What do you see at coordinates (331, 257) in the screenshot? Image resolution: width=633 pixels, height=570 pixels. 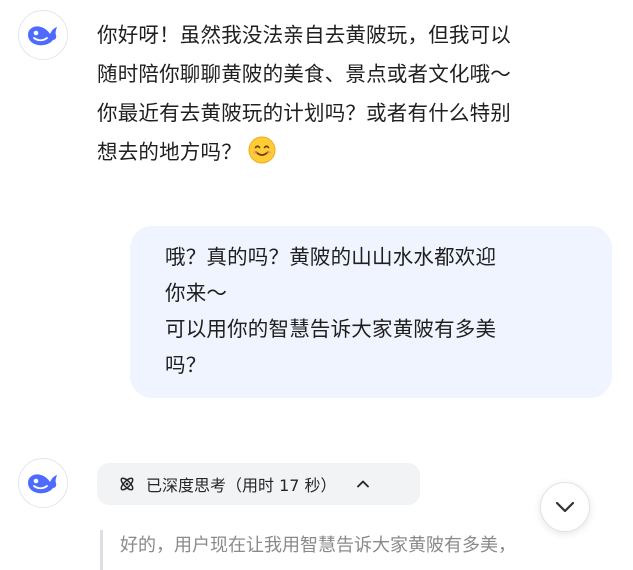 I see `message-line: 哦？真的吗？黄陂的山山水水都欢迎` at bounding box center [331, 257].